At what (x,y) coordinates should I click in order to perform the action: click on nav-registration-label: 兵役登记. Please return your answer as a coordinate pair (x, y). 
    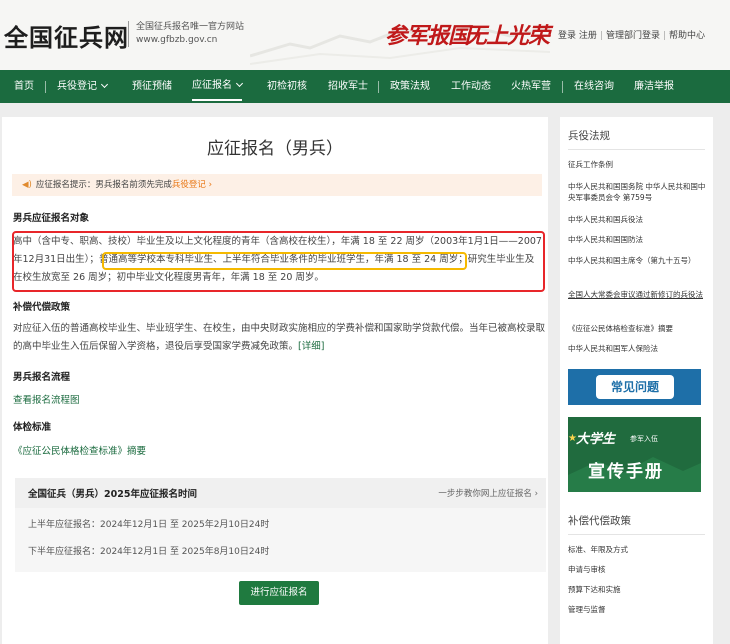
    Looking at the image, I should click on (77, 86).